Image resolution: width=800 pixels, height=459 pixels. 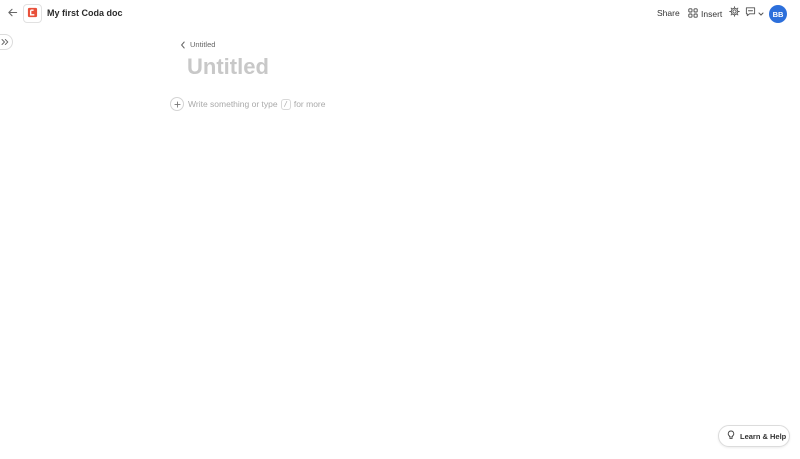 I want to click on double-chevron-right-icon, so click(x=5, y=42).